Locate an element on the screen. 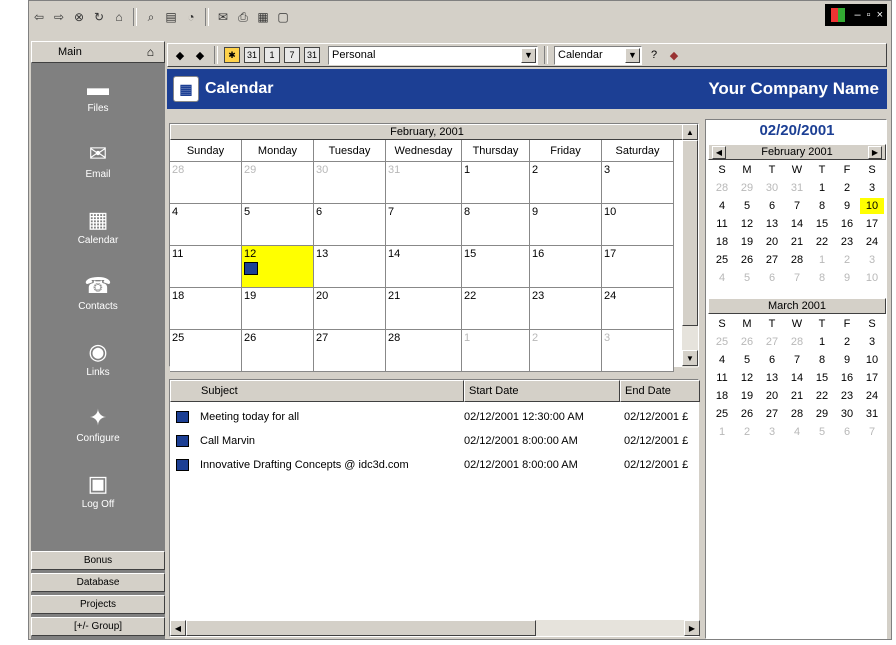 The height and width of the screenshot is (645, 896). day-cell: 16 is located at coordinates (566, 267).